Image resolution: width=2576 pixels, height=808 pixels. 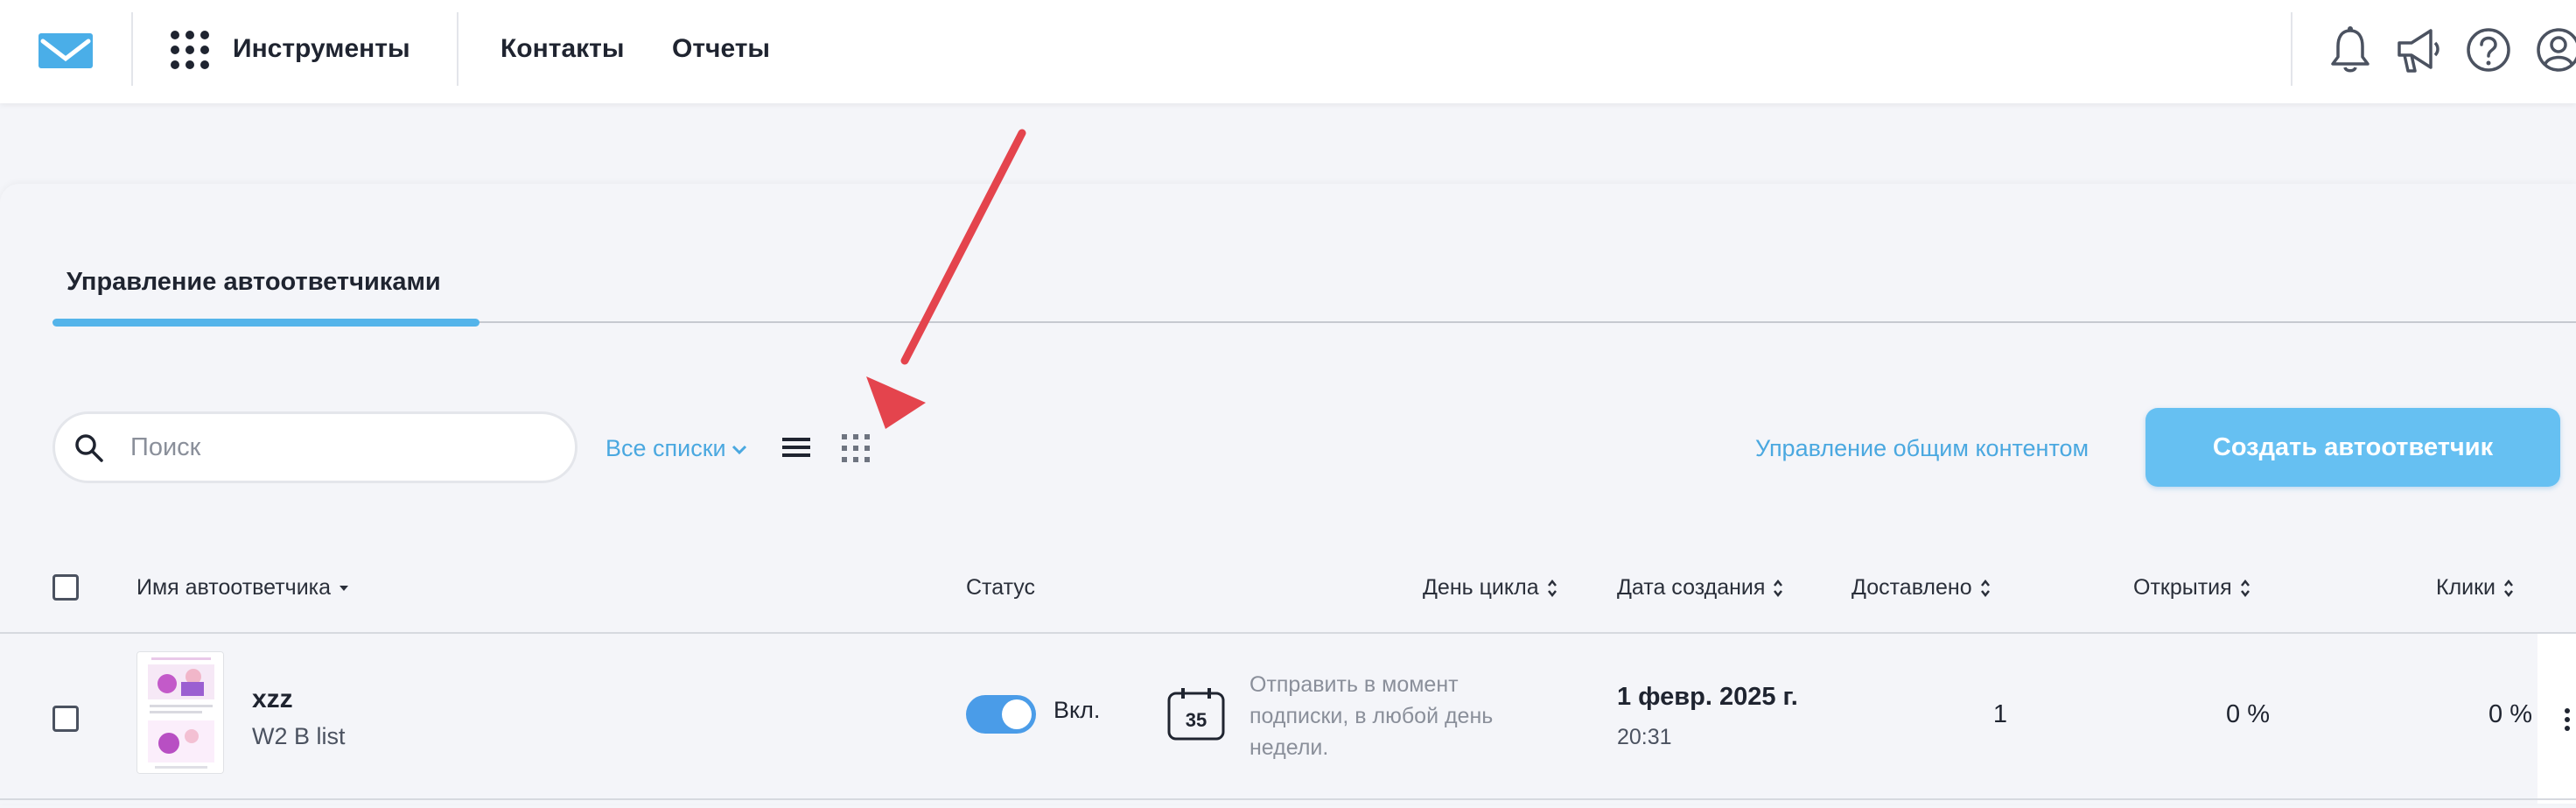 I want to click on status-toggle, so click(x=1001, y=714).